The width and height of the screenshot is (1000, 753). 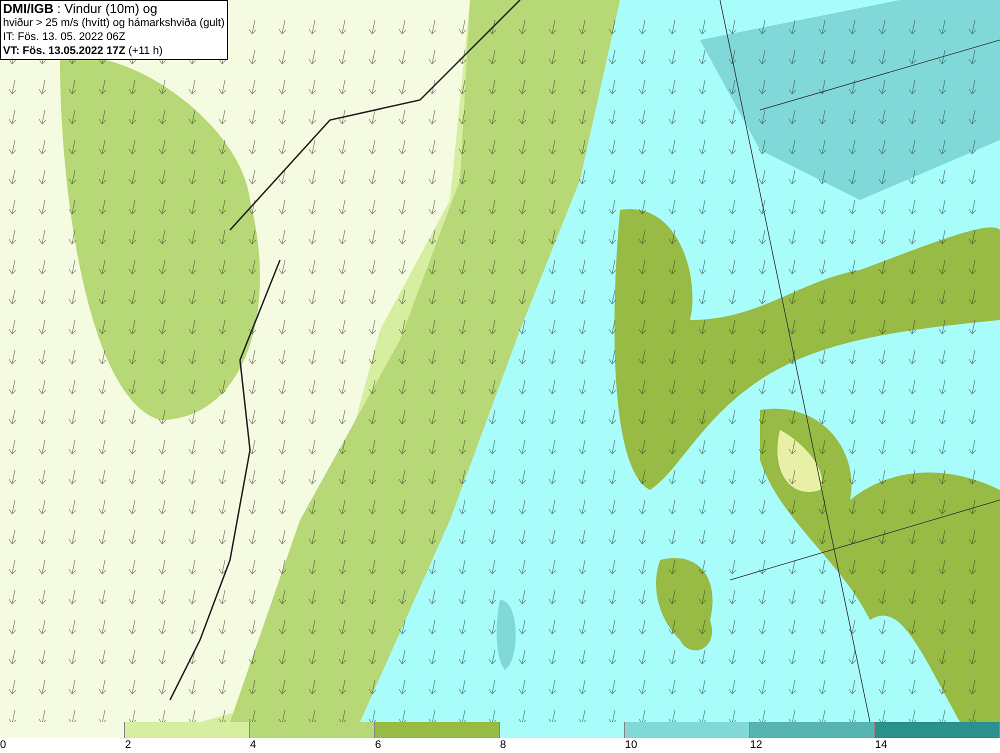 I want to click on legend-label: 14, so click(x=881, y=745).